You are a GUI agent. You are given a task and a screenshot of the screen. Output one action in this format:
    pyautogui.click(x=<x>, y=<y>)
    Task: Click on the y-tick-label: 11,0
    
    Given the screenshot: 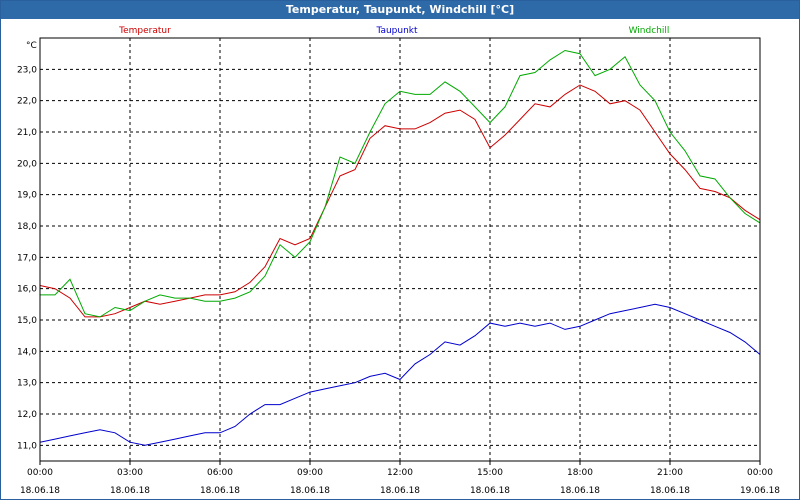 What is the action you would take?
    pyautogui.click(x=27, y=446)
    